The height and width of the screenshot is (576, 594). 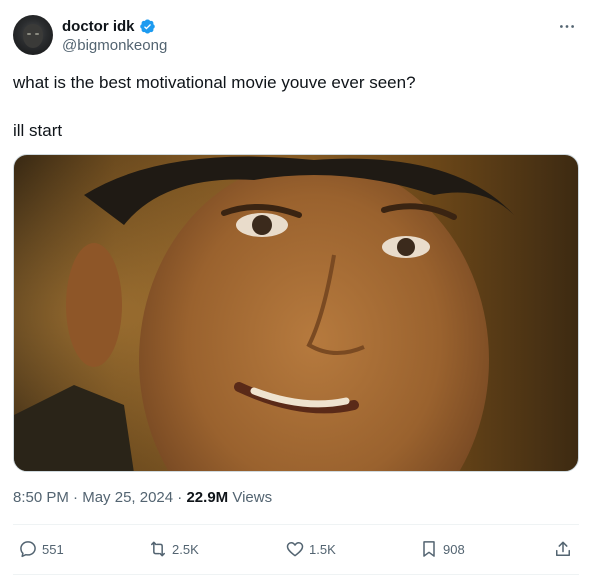 I want to click on tweet-date: May 25, 2024, so click(x=127, y=497).